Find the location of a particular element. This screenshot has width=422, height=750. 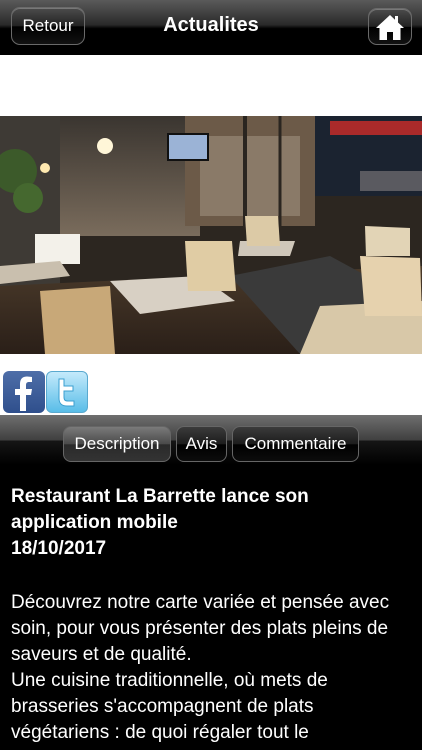

twitter-share-button is located at coordinates (67, 392).